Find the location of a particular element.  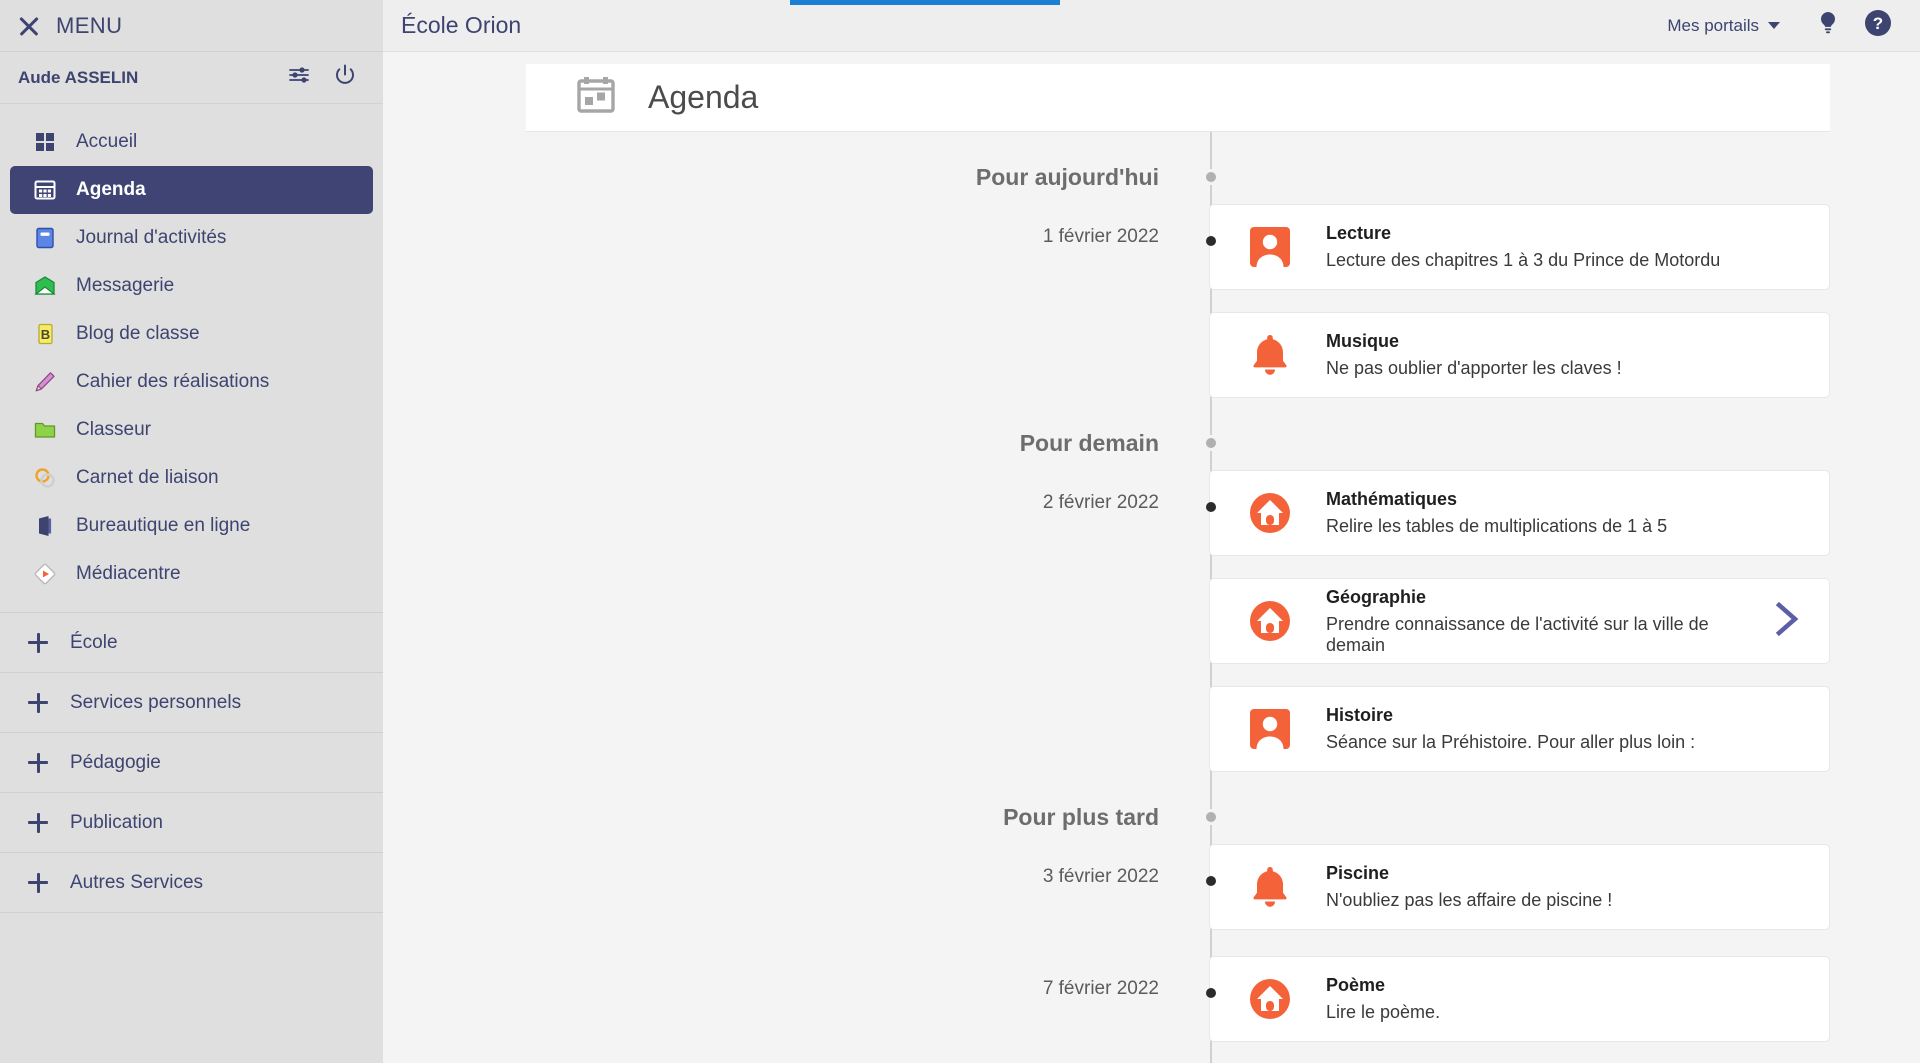

pencil-icon is located at coordinates (45, 382).